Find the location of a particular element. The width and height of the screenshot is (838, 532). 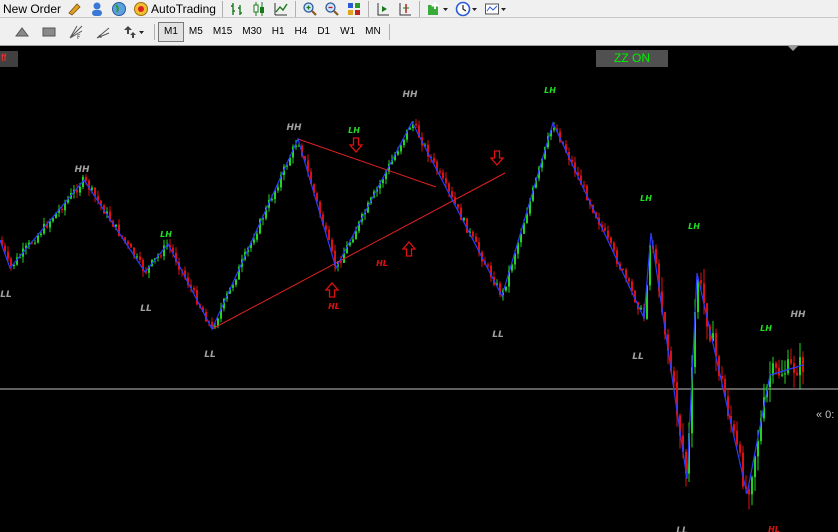

user-icon is located at coordinates (97, 9).